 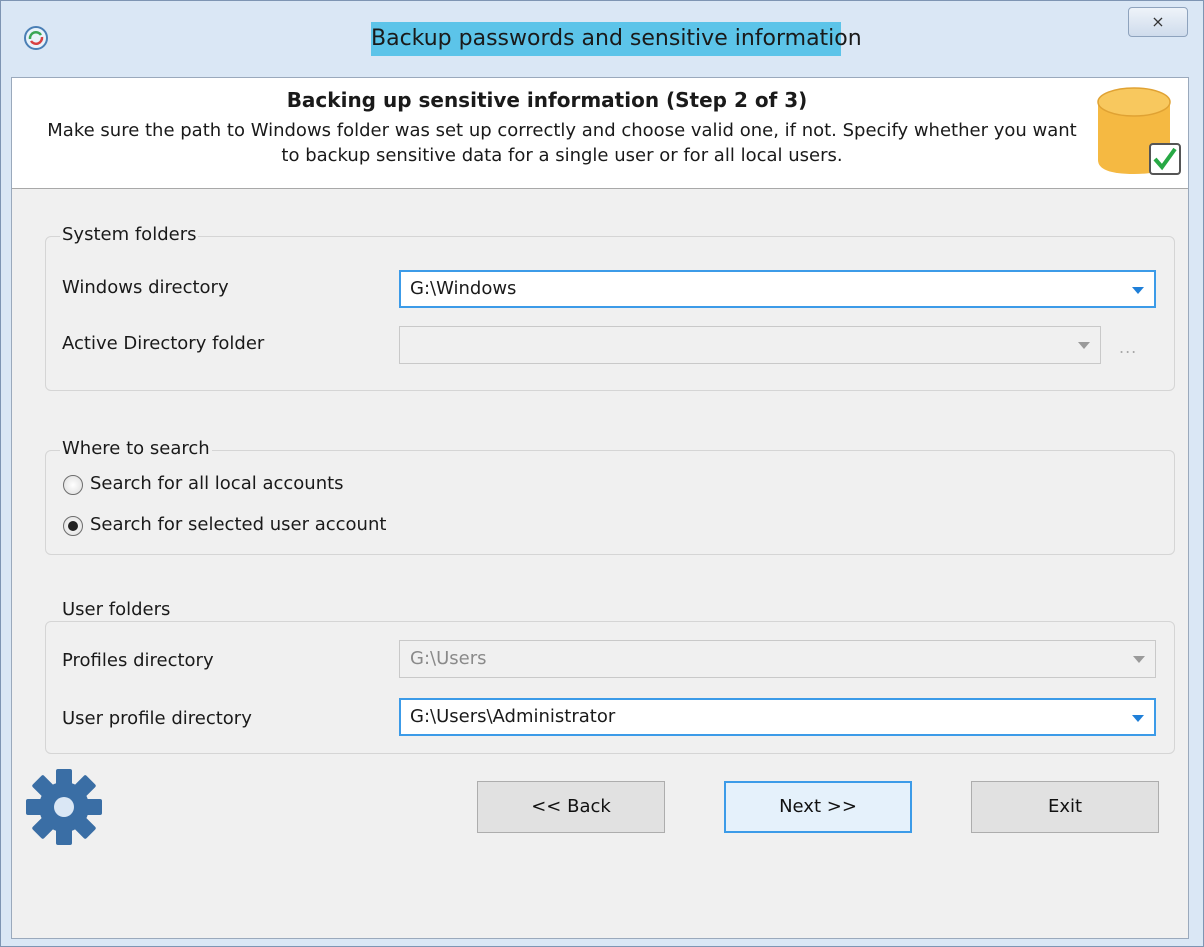 I want to click on close-button: ⨯, so click(x=1158, y=22).